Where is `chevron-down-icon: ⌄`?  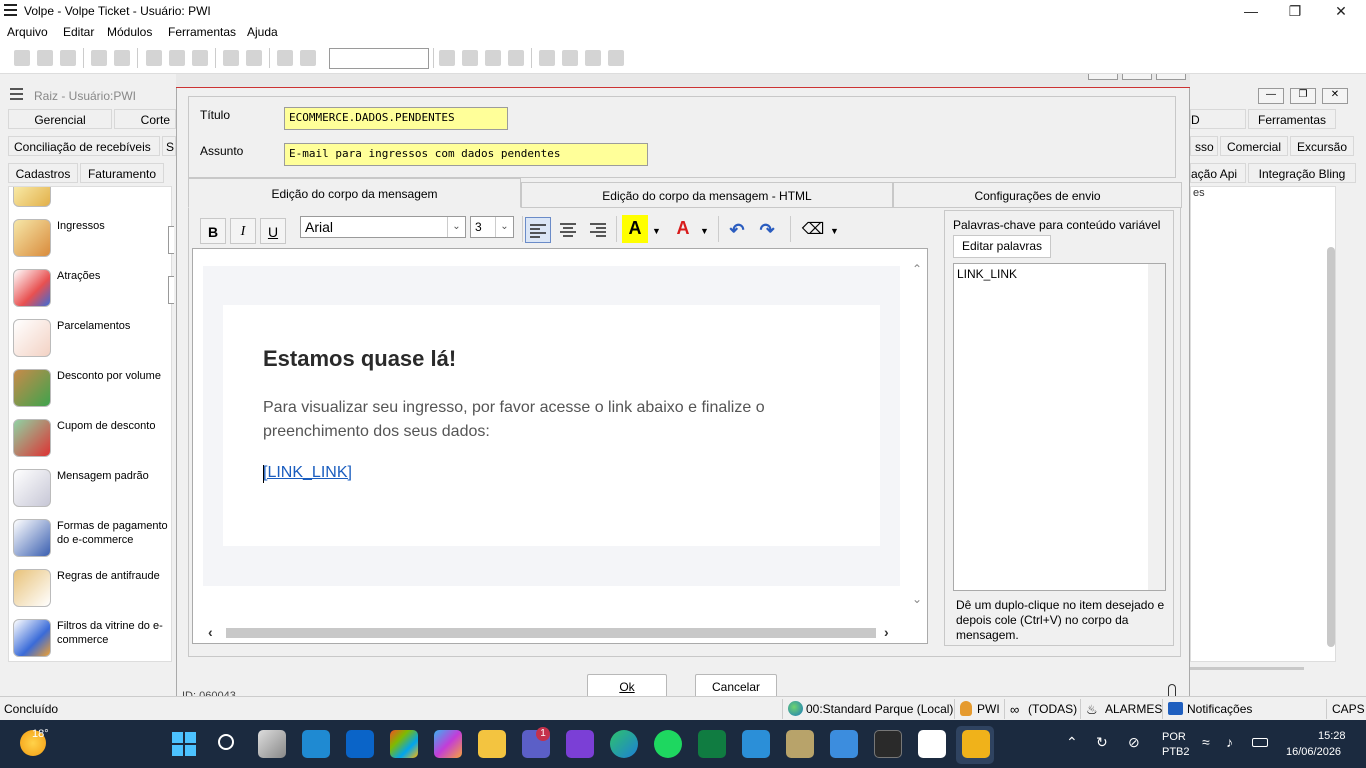 chevron-down-icon: ⌄ is located at coordinates (917, 599).